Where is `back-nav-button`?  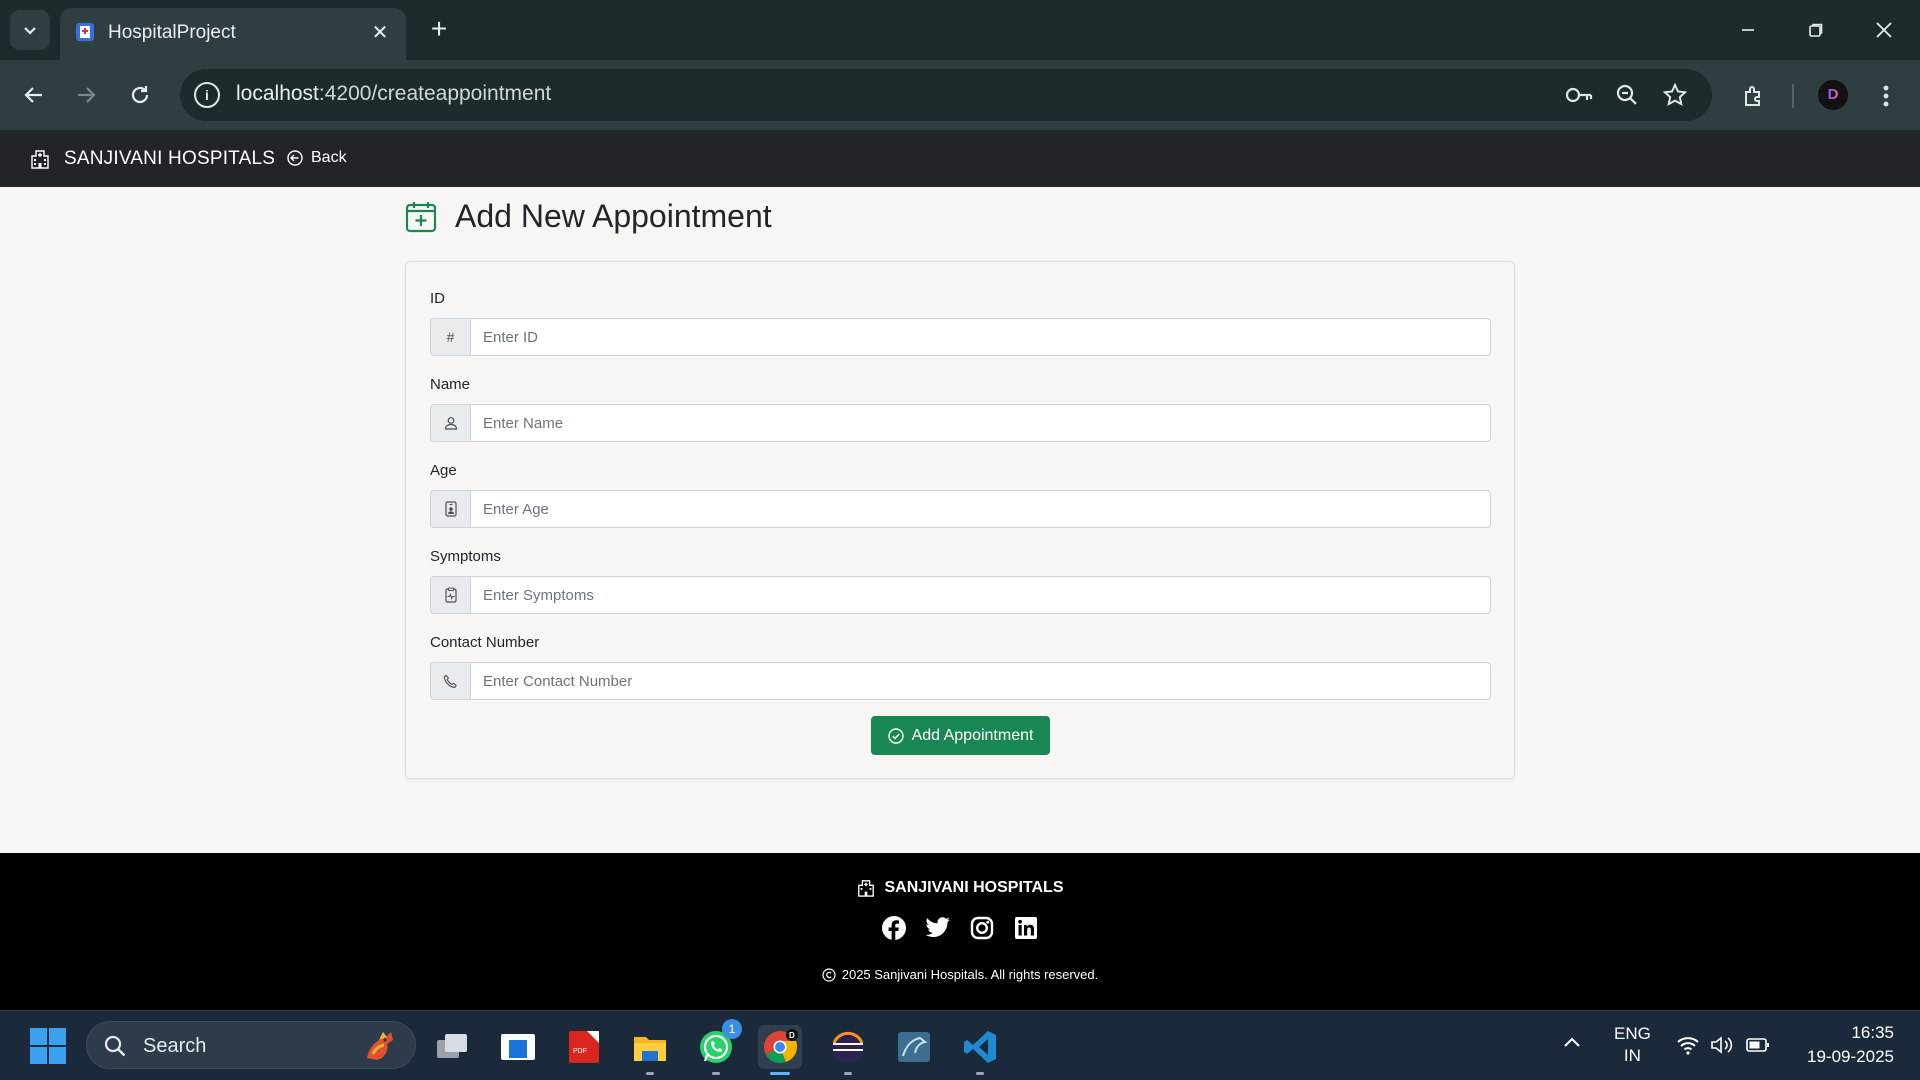 back-nav-button is located at coordinates (34, 95).